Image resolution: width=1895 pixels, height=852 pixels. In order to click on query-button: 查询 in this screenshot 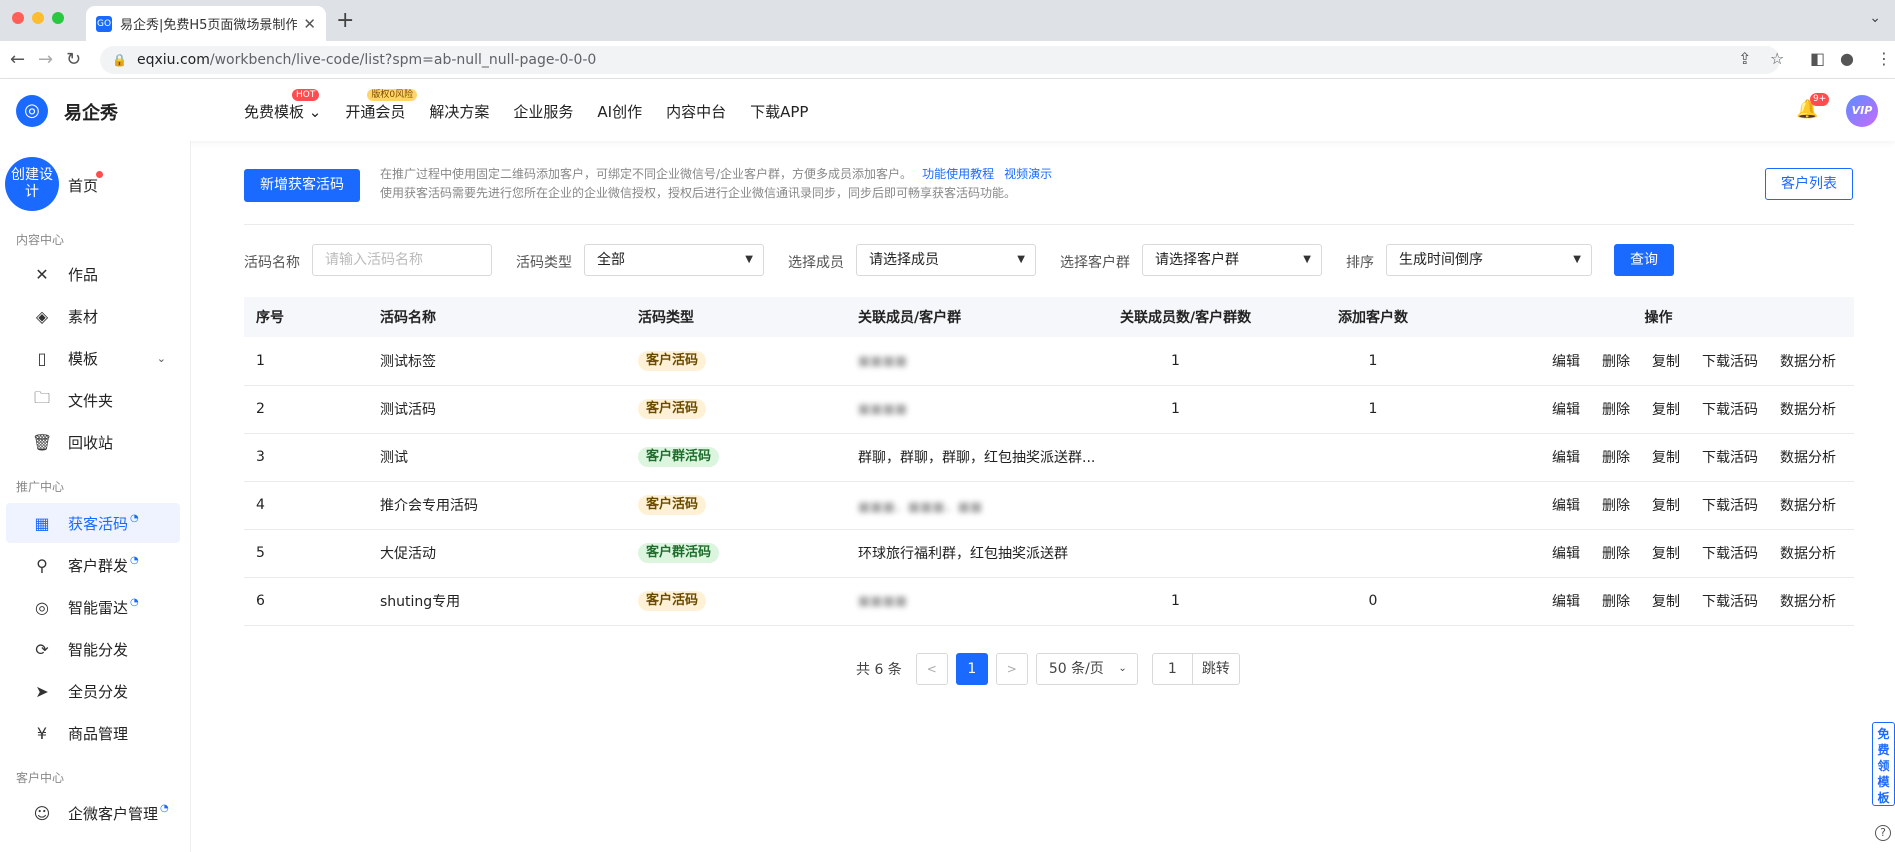, I will do `click(1644, 260)`.